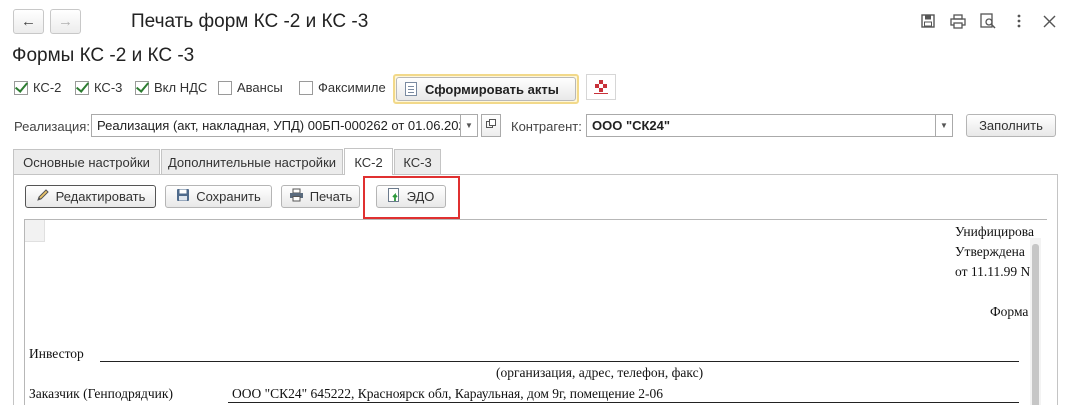 This screenshot has width=1072, height=405. Describe the element at coordinates (761, 125) in the screenshot. I see `counterparty-field: ООО "СК24"` at that location.